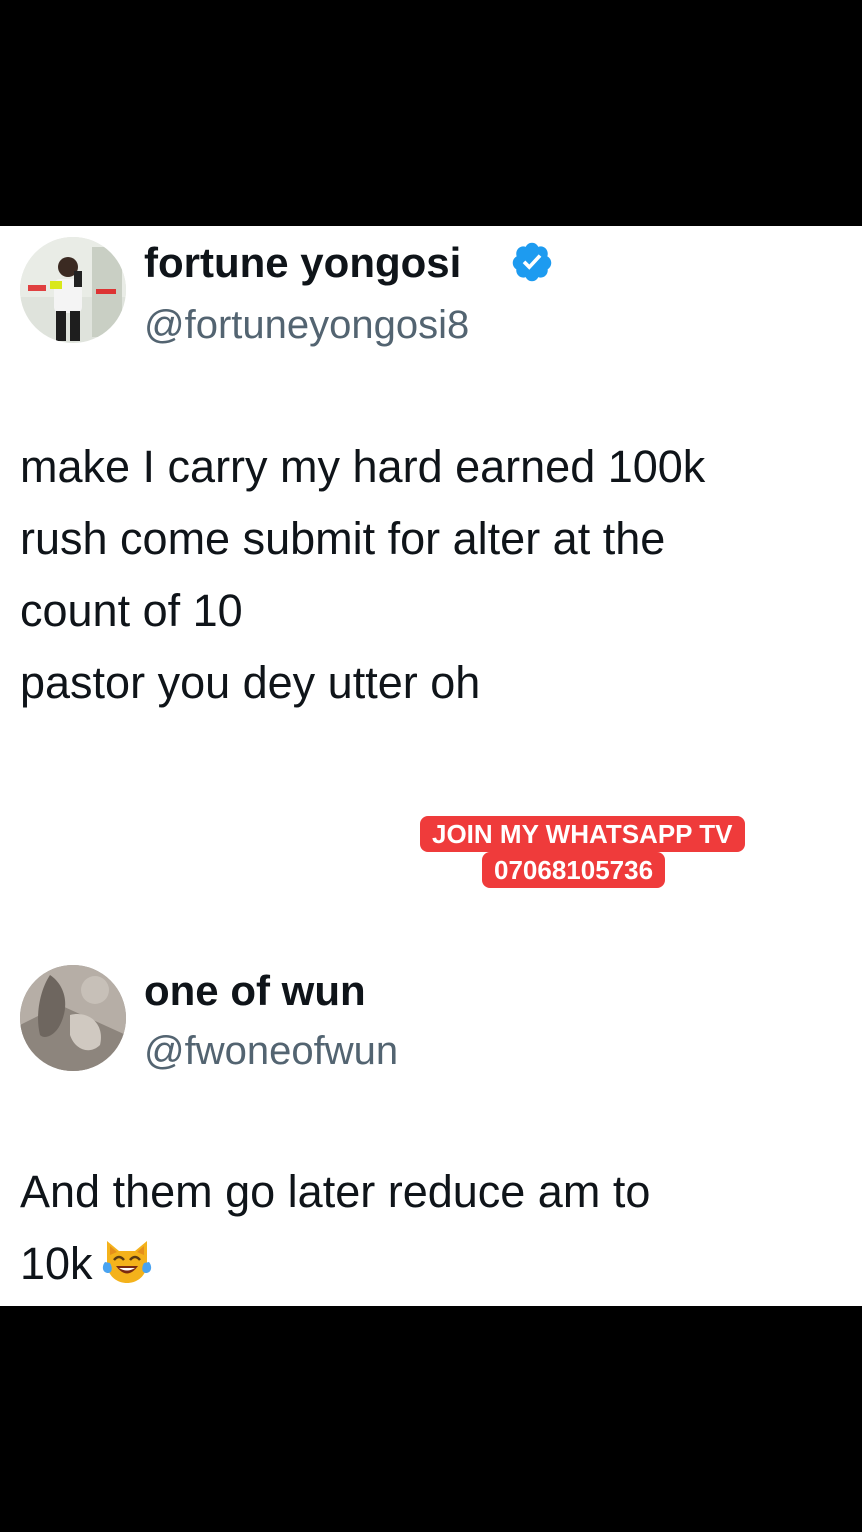  I want to click on cat-face-with-tears-of-joy-icon, so click(126, 1262).